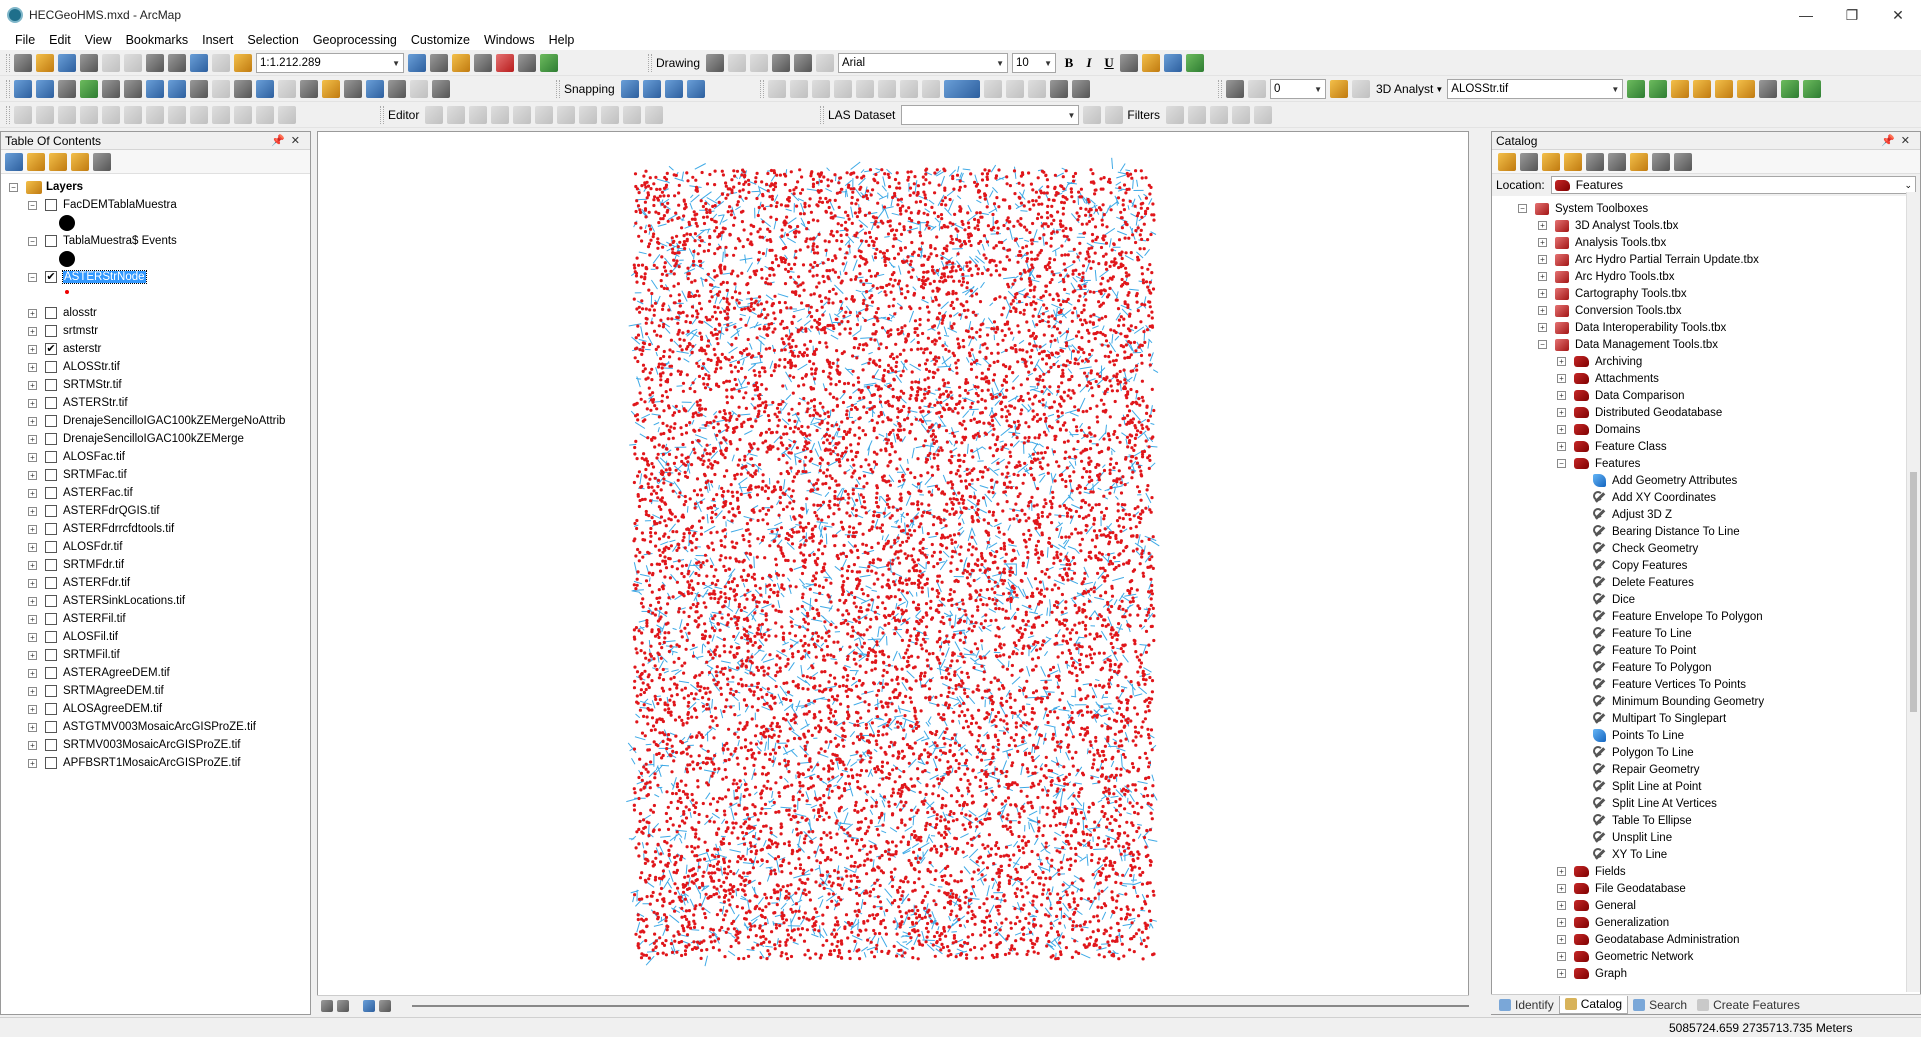 The height and width of the screenshot is (1037, 1921). I want to click on arctoolbox-icon, so click(505, 63).